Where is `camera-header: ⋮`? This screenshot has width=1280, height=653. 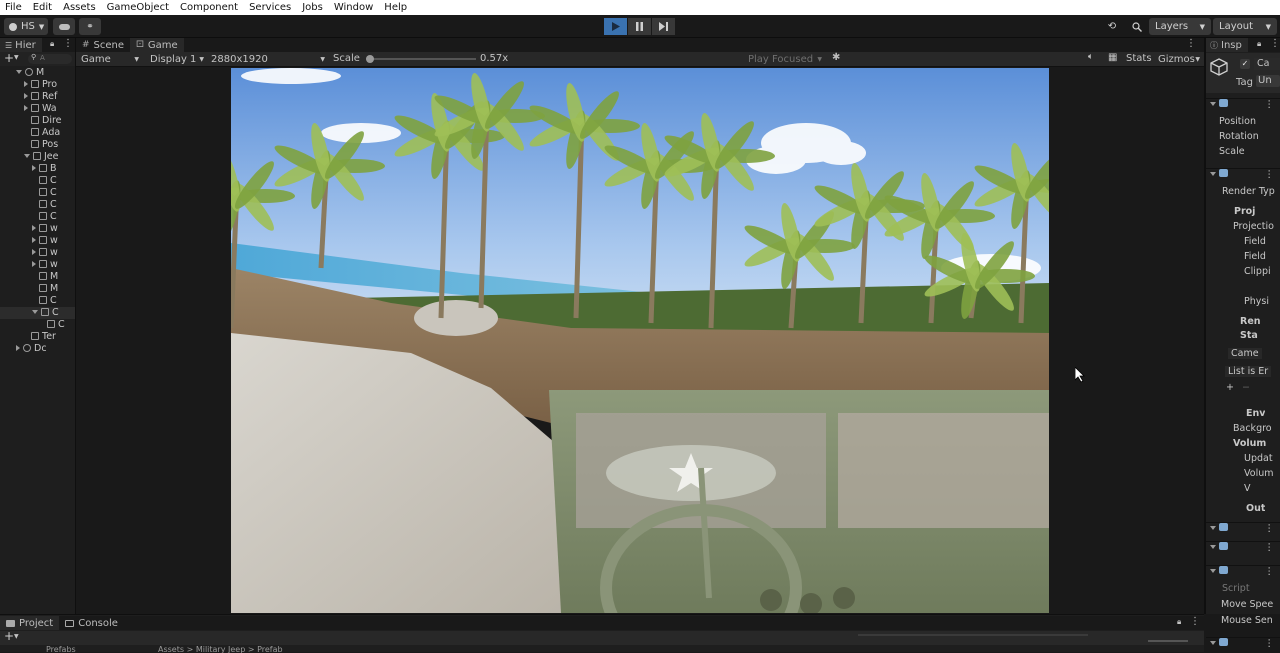 camera-header: ⋮ is located at coordinates (1243, 175).